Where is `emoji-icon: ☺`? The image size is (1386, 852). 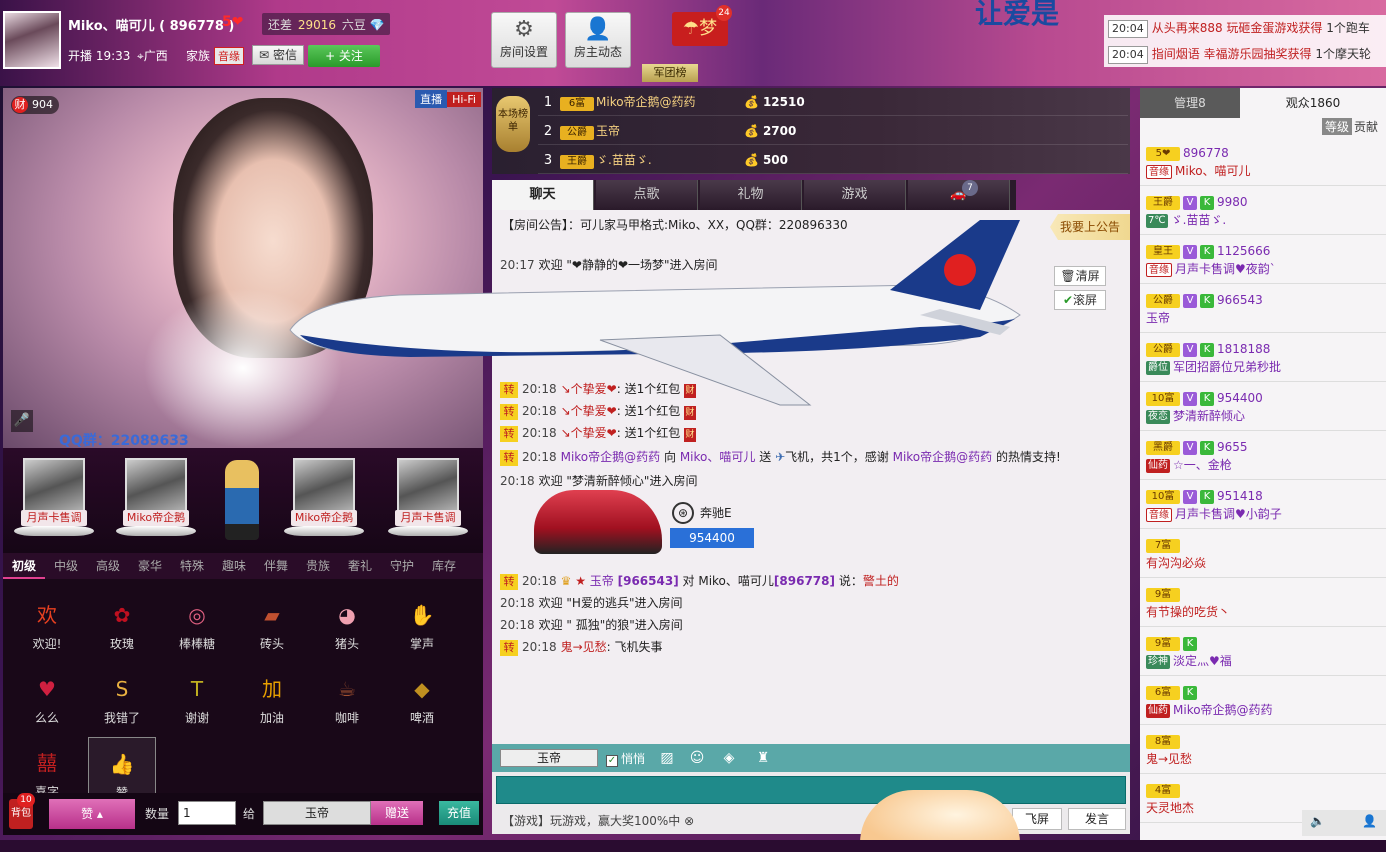
emoji-icon: ☺ is located at coordinates (697, 758).